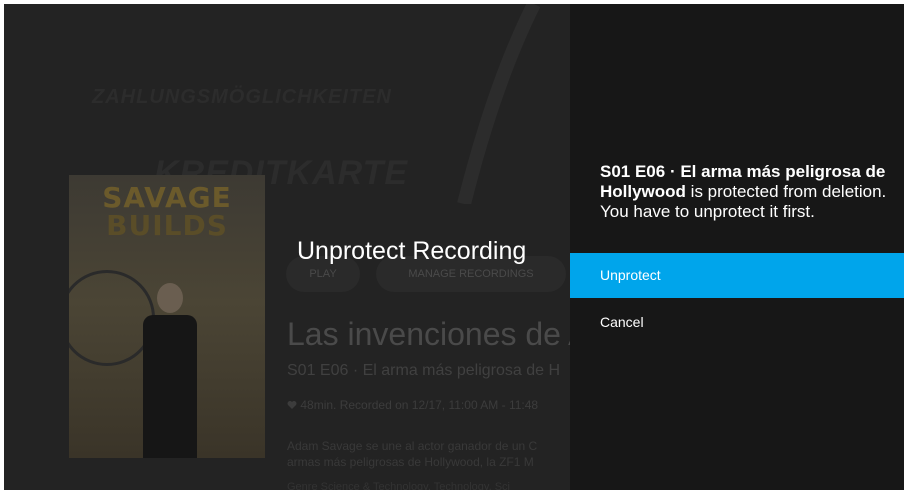  What do you see at coordinates (622, 322) in the screenshot?
I see `cancel-option-label: Cancel` at bounding box center [622, 322].